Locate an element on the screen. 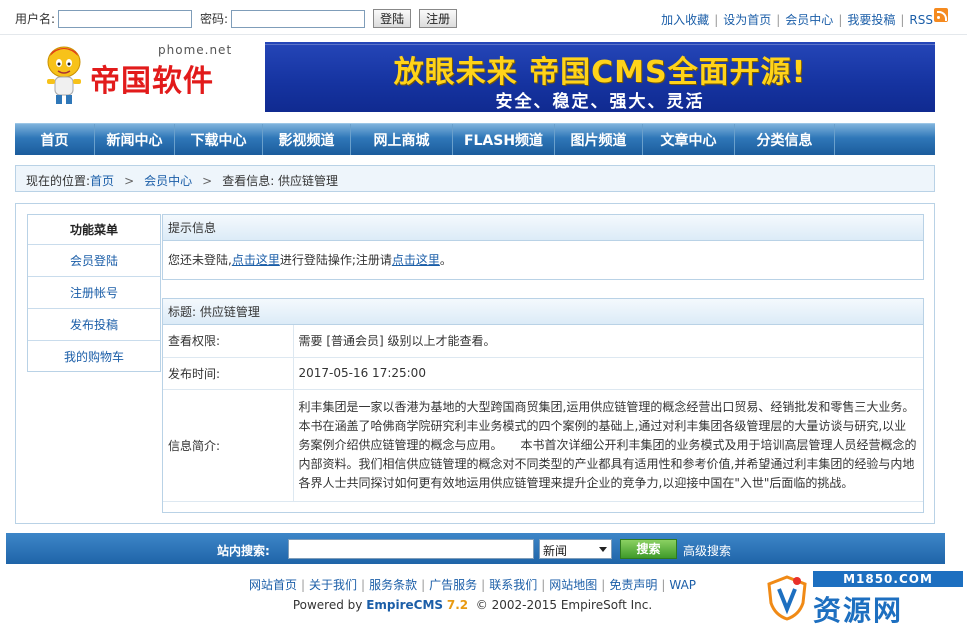 This screenshot has height=625, width=967. set-homepage-link: 设为首页 is located at coordinates (747, 20).